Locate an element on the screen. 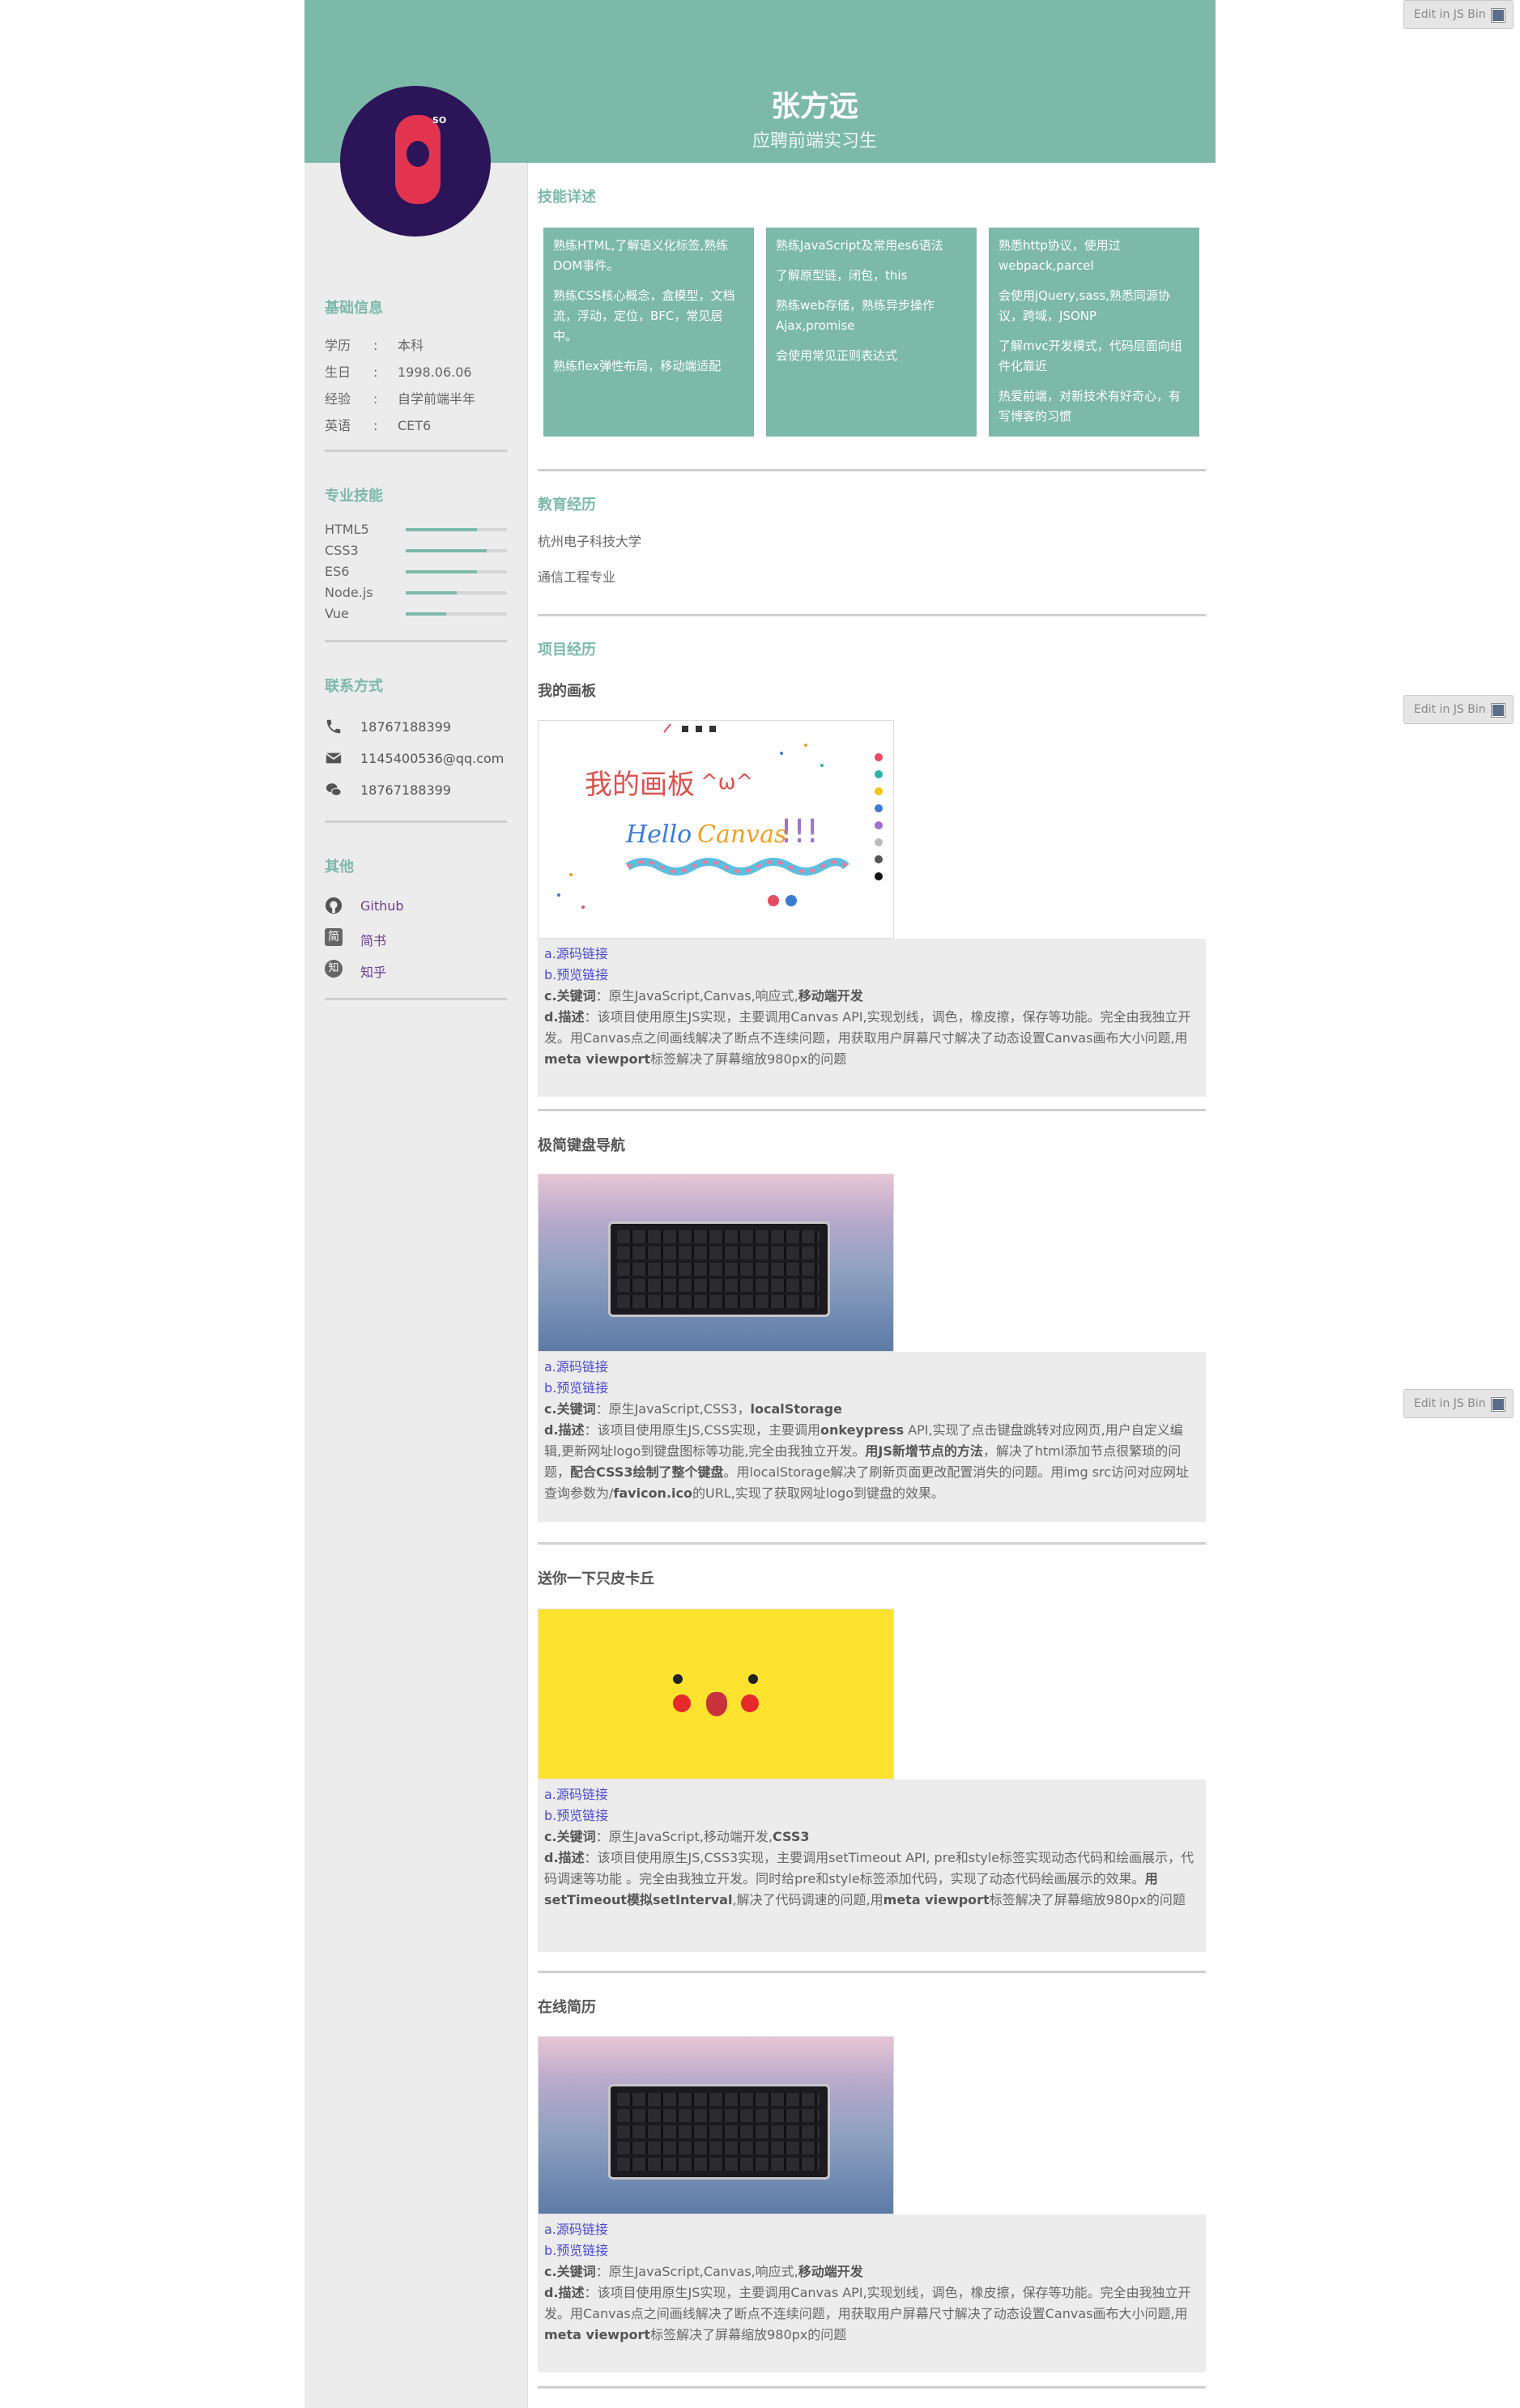 This screenshot has height=2408, width=1520. info-row-english: 英语: CET6 is located at coordinates (378, 425).